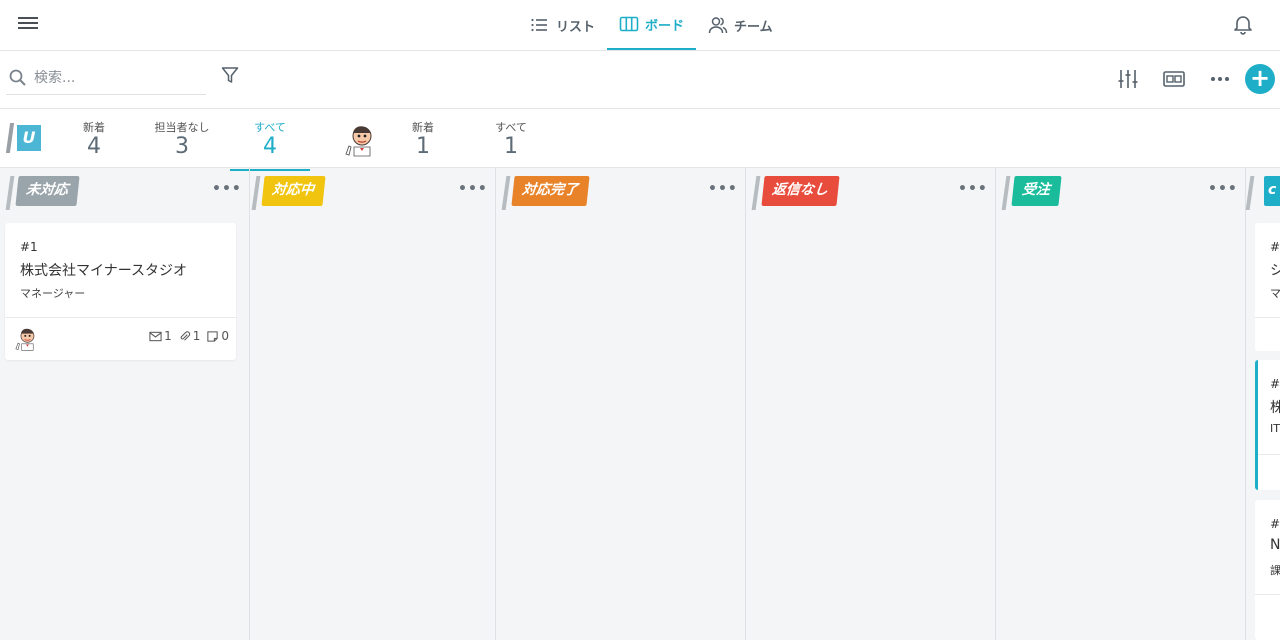  I want to click on search-input, so click(114, 77).